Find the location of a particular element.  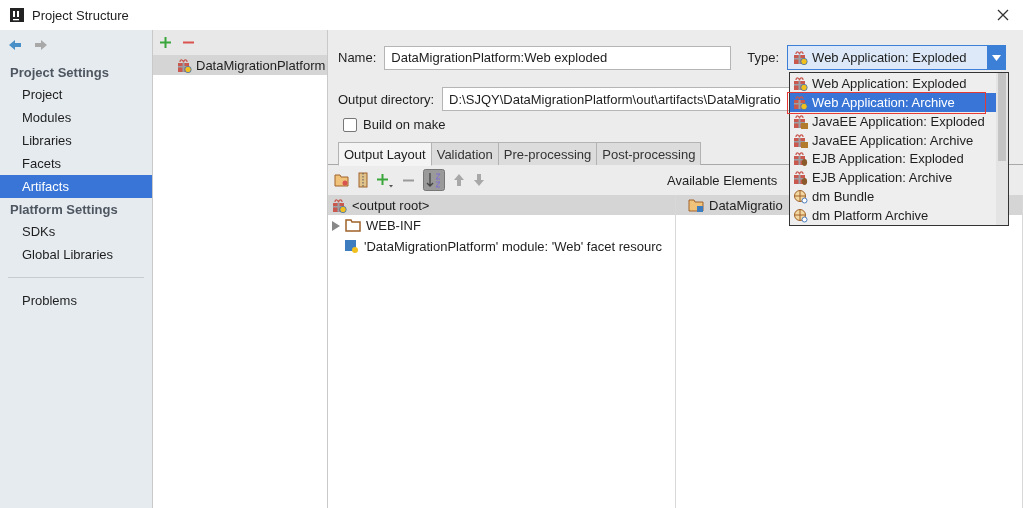

tree-item: 'DataMigrationPlatform' module: 'Web' facet resourc is located at coordinates (501, 246).